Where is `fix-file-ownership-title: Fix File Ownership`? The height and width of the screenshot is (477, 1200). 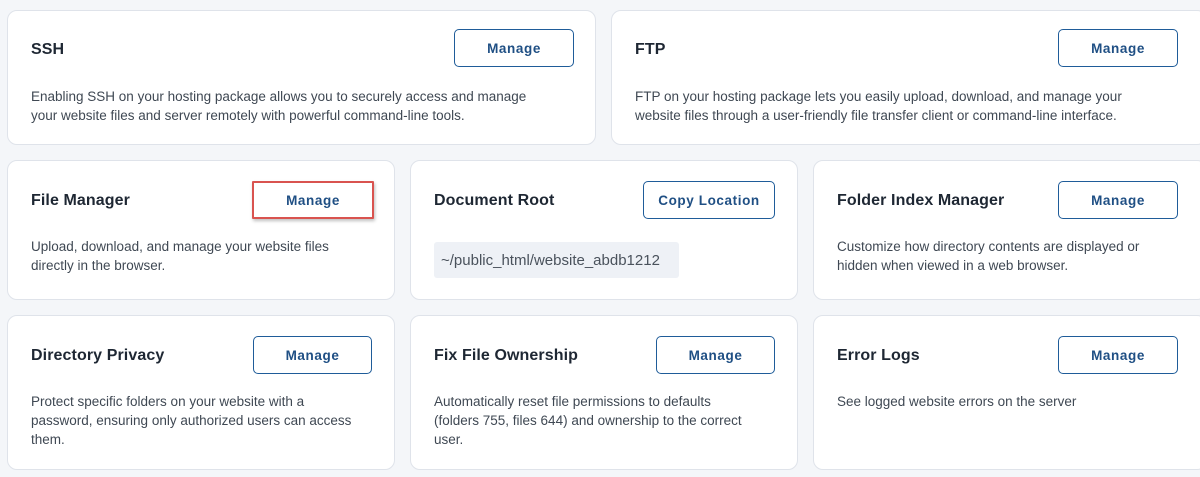
fix-file-ownership-title: Fix File Ownership is located at coordinates (506, 355).